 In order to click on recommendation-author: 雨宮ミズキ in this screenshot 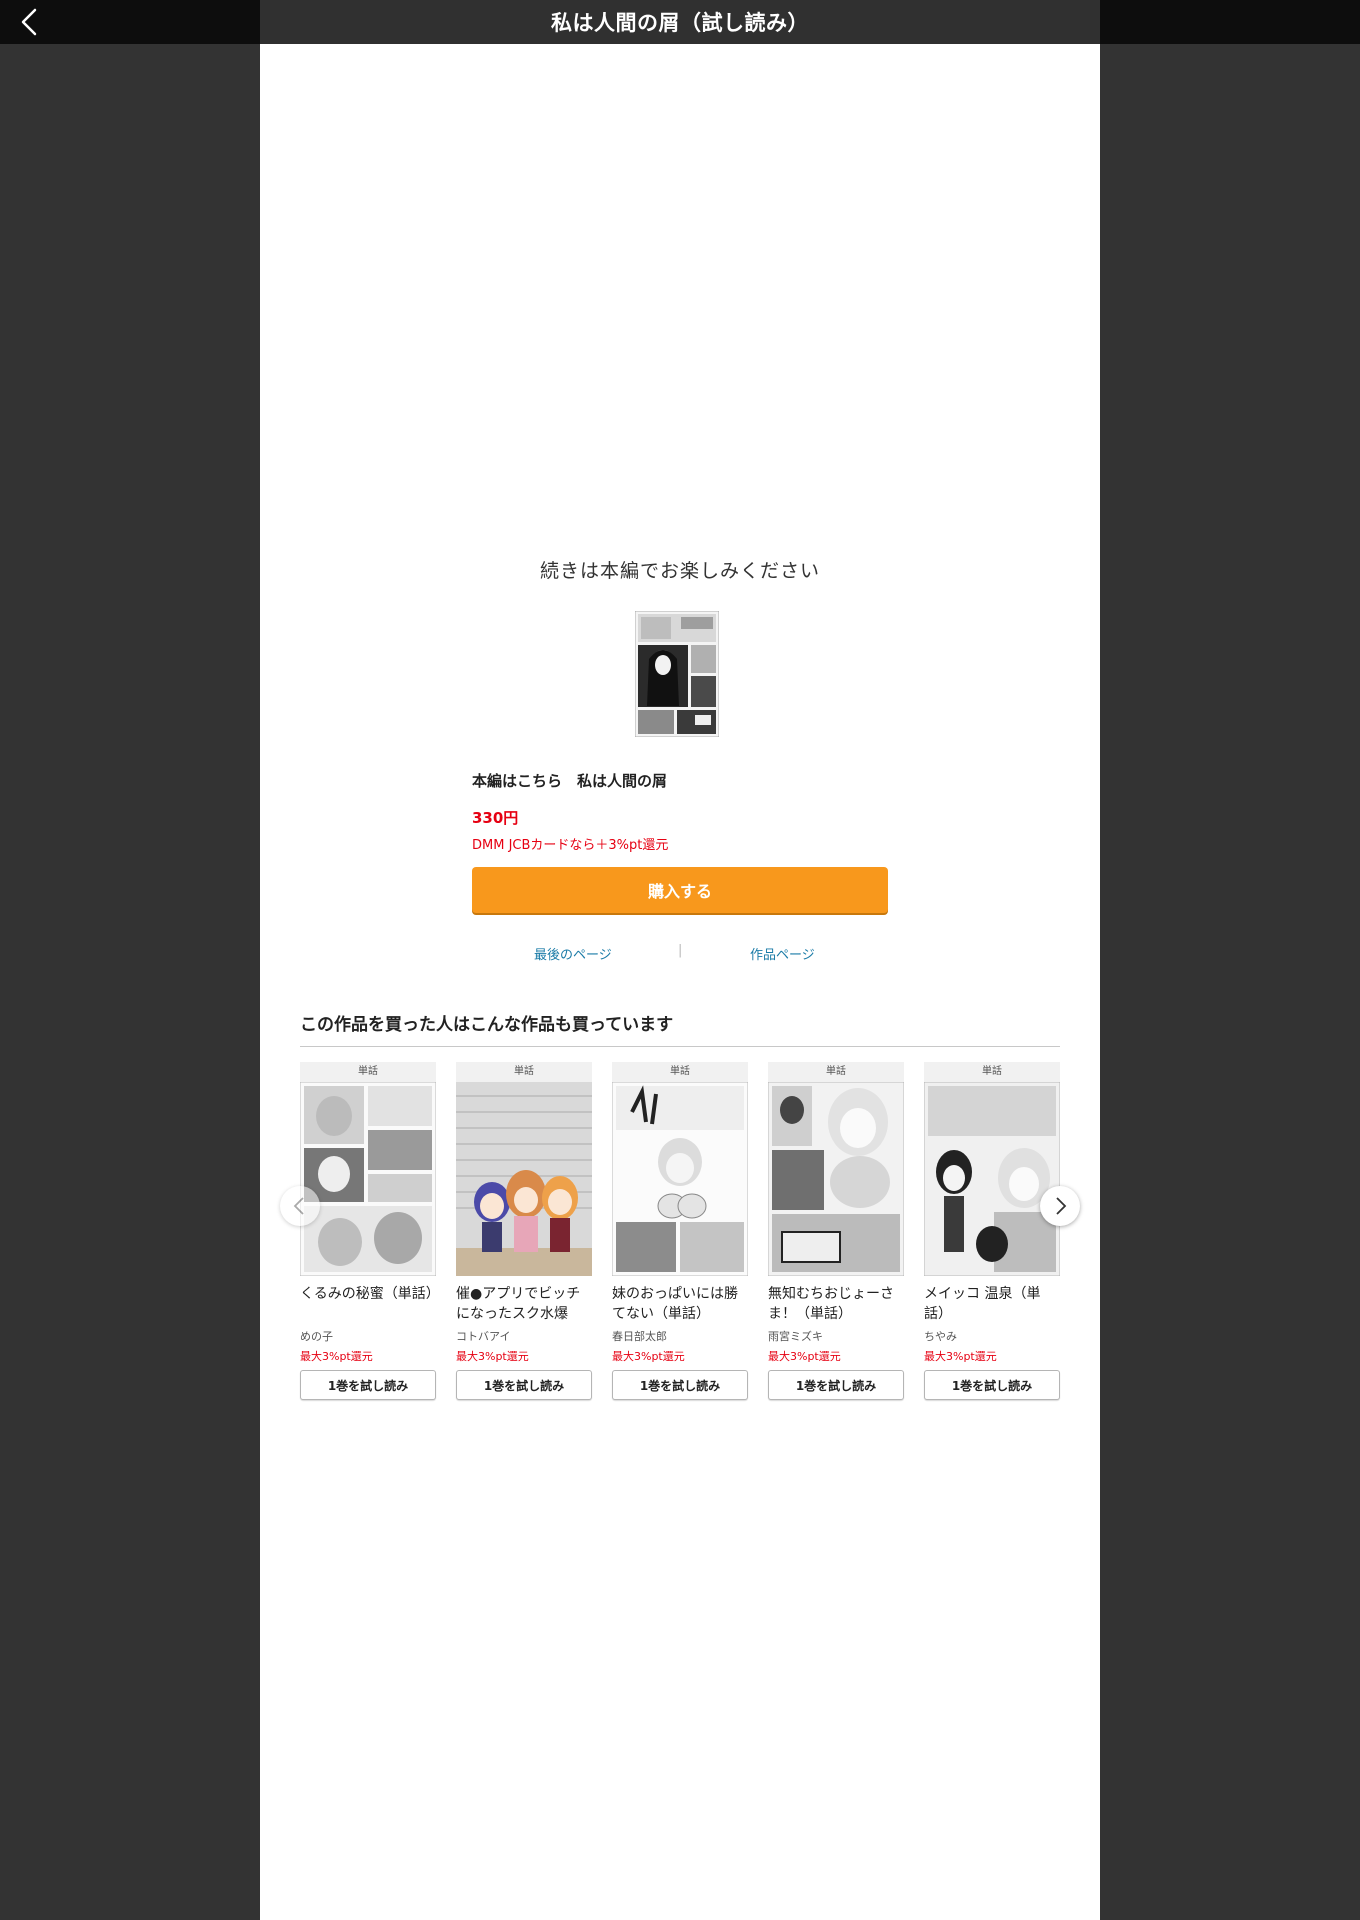, I will do `click(836, 1336)`.